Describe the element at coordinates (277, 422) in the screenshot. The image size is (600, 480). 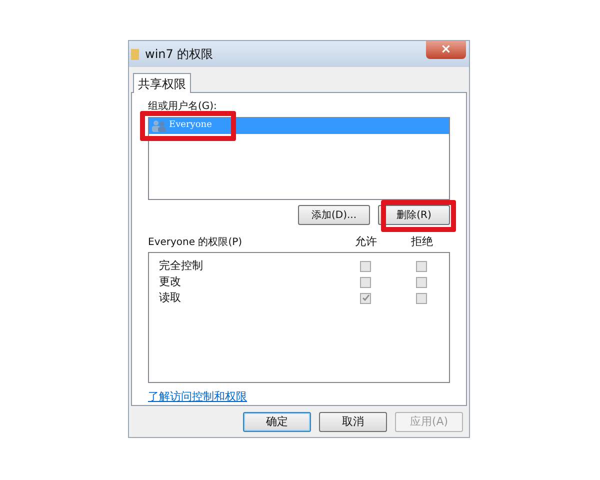
I see `dialog-button: 确定` at that location.